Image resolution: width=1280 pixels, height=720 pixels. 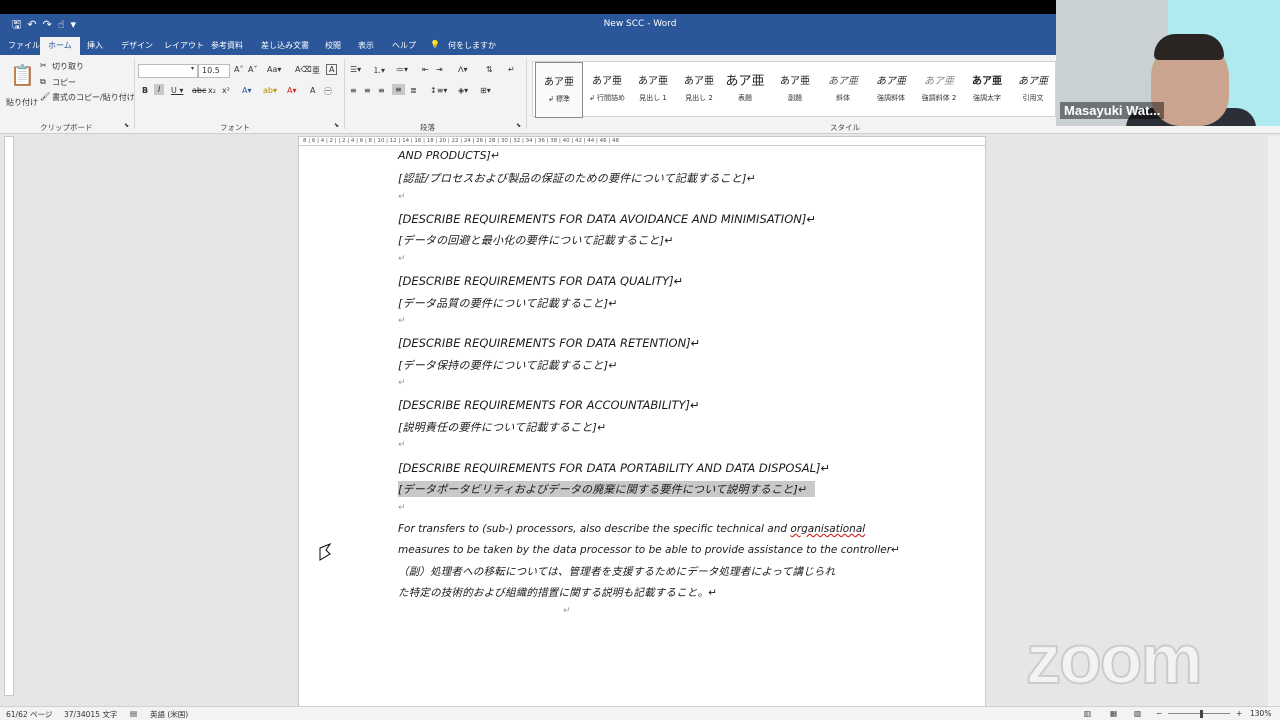 I want to click on format-painter-button: 書式のコピー/貼り付け, so click(x=93, y=97).